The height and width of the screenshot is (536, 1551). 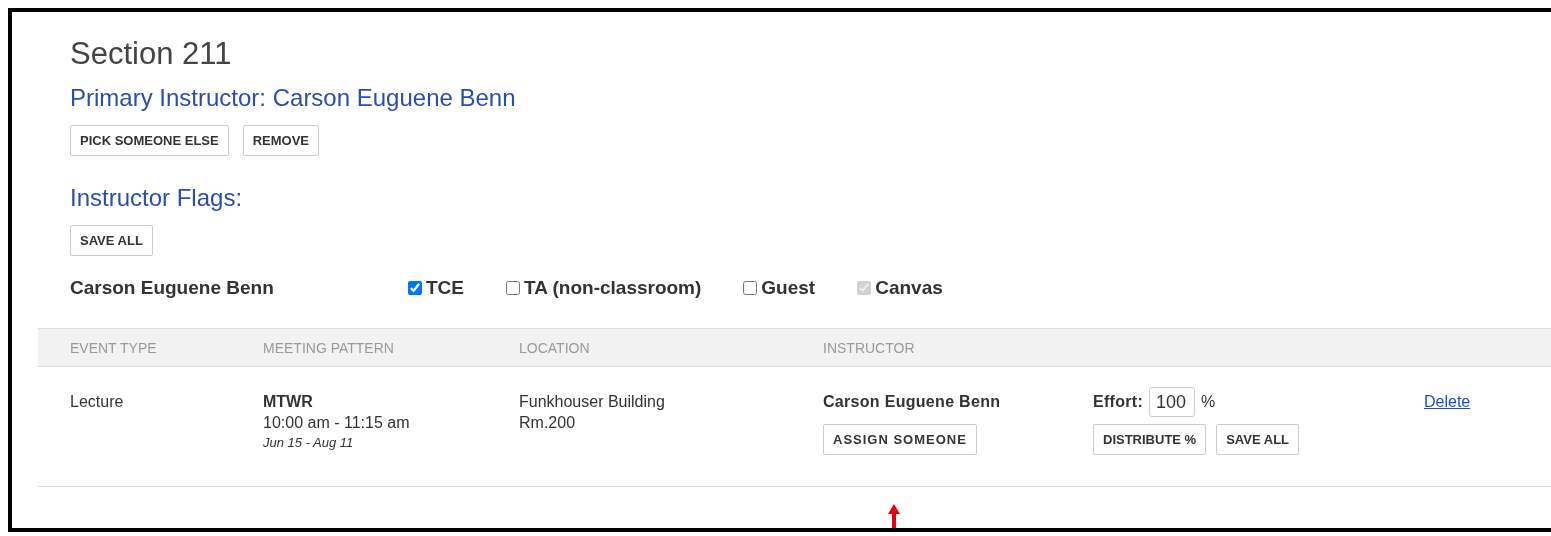 What do you see at coordinates (869, 347) in the screenshot?
I see `column-header: INSTRUCTOR` at bounding box center [869, 347].